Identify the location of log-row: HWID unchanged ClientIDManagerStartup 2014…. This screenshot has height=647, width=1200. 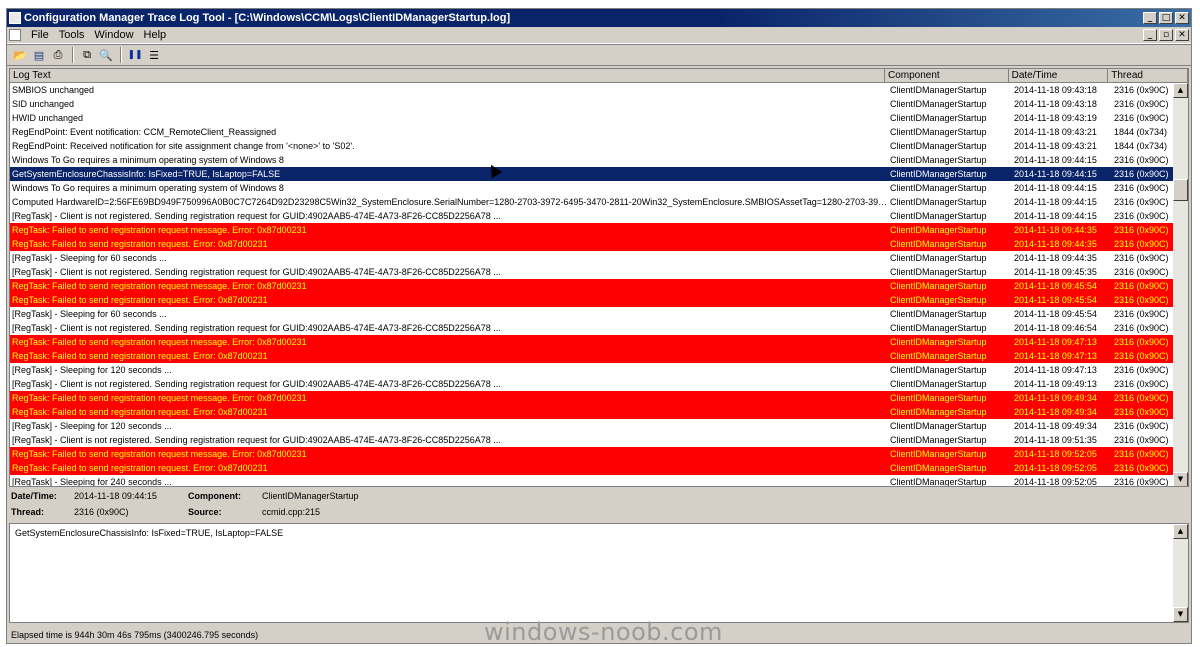
(592, 118).